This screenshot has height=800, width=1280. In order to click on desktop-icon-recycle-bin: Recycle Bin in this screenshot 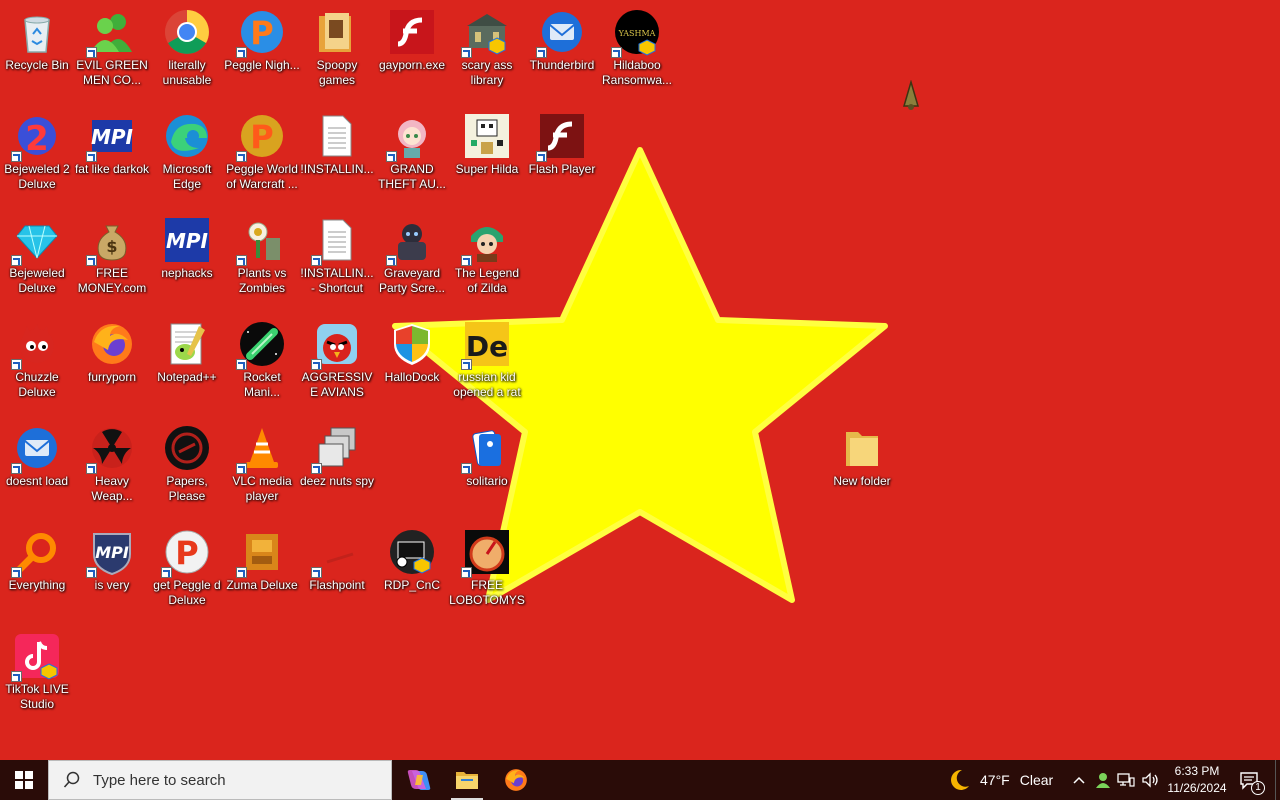, I will do `click(37, 50)`.